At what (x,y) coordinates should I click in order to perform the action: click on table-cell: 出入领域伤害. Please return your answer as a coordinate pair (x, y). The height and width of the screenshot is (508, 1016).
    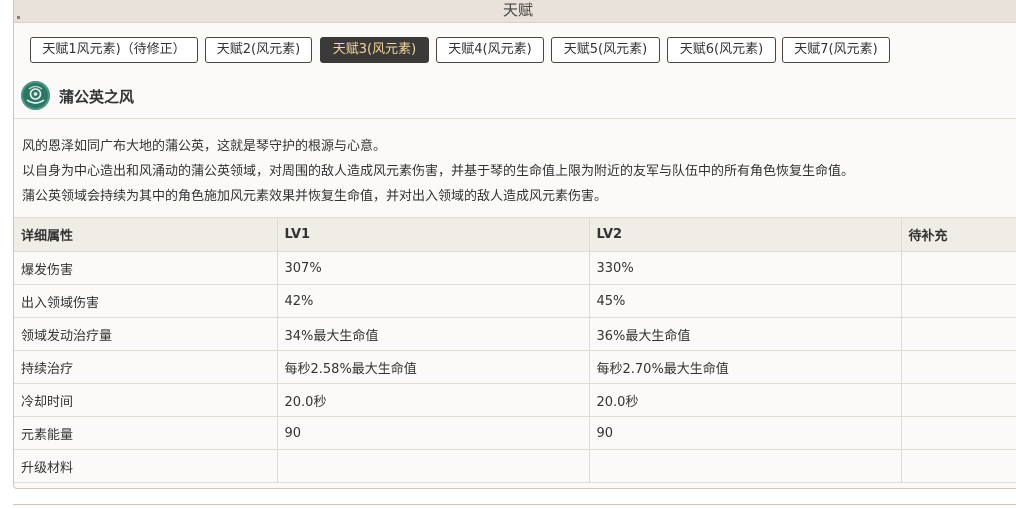
    Looking at the image, I should click on (146, 301).